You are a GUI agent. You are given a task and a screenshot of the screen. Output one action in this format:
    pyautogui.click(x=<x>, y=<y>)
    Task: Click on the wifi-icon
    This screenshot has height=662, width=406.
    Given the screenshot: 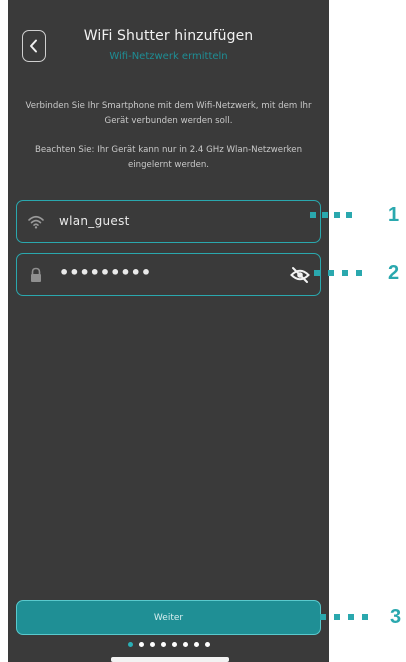 What is the action you would take?
    pyautogui.click(x=36, y=222)
    